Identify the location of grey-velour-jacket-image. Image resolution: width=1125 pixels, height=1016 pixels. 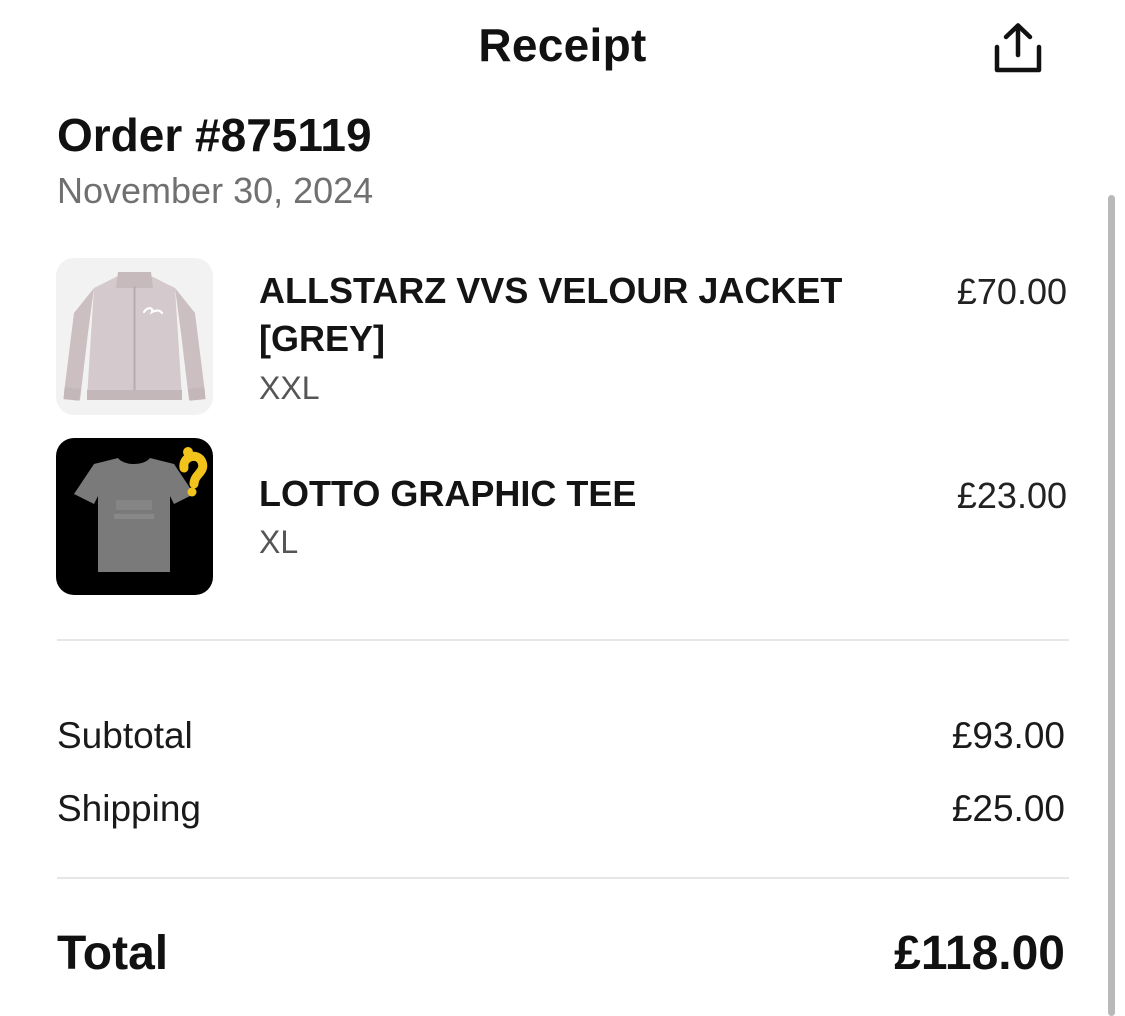
(134, 336).